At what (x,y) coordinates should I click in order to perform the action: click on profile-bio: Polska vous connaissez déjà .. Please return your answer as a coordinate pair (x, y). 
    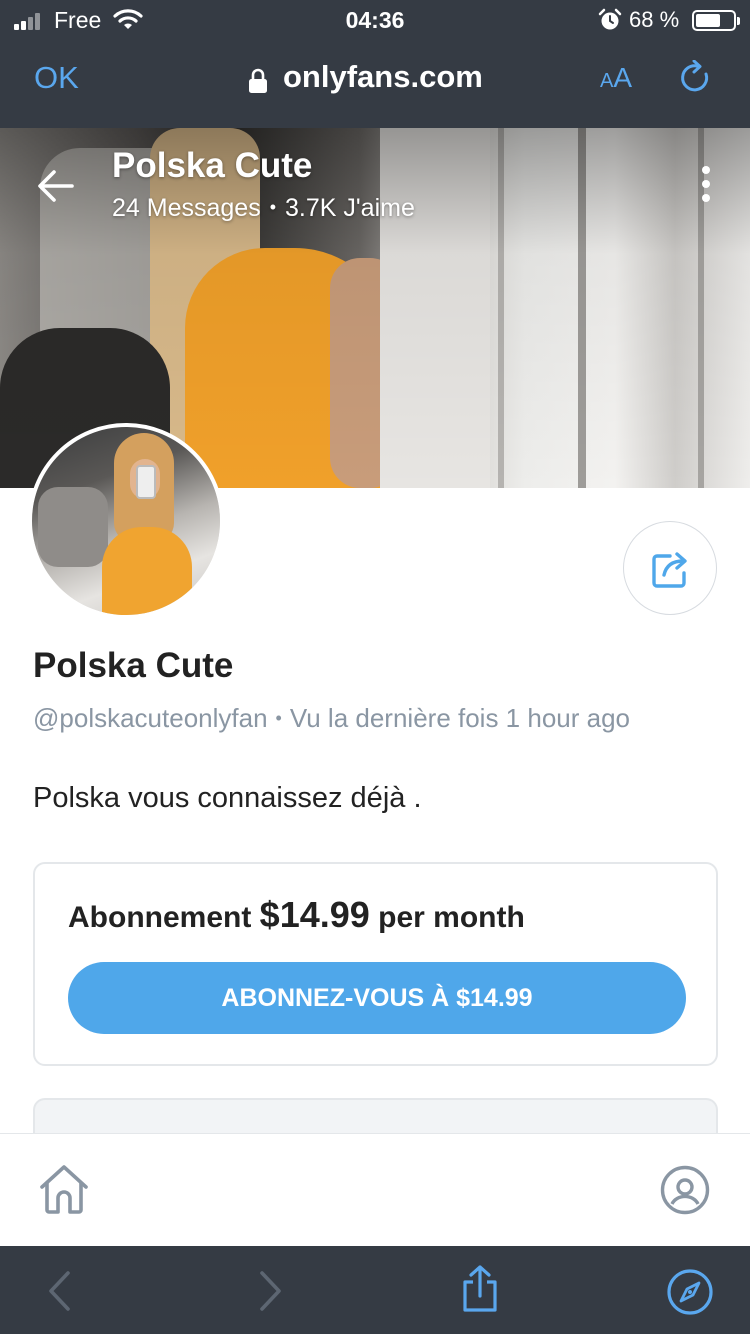
    Looking at the image, I should click on (227, 798).